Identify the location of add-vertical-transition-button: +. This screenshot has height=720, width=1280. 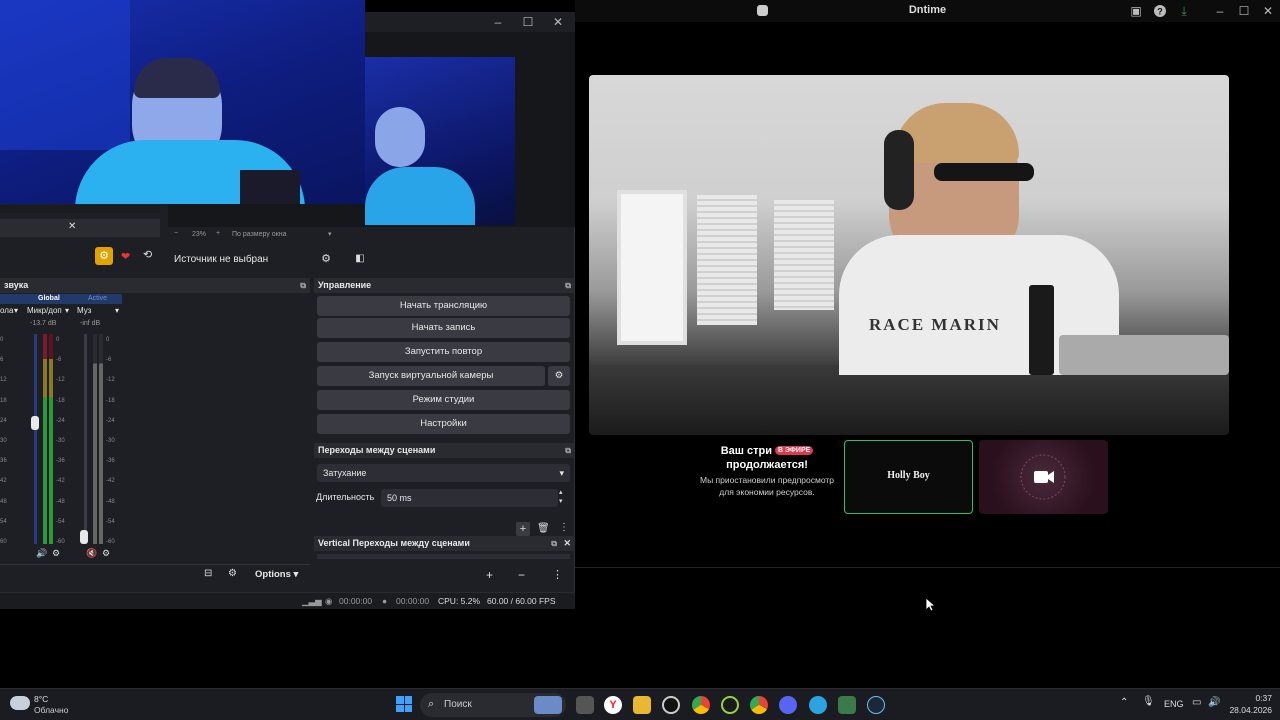
(489, 575).